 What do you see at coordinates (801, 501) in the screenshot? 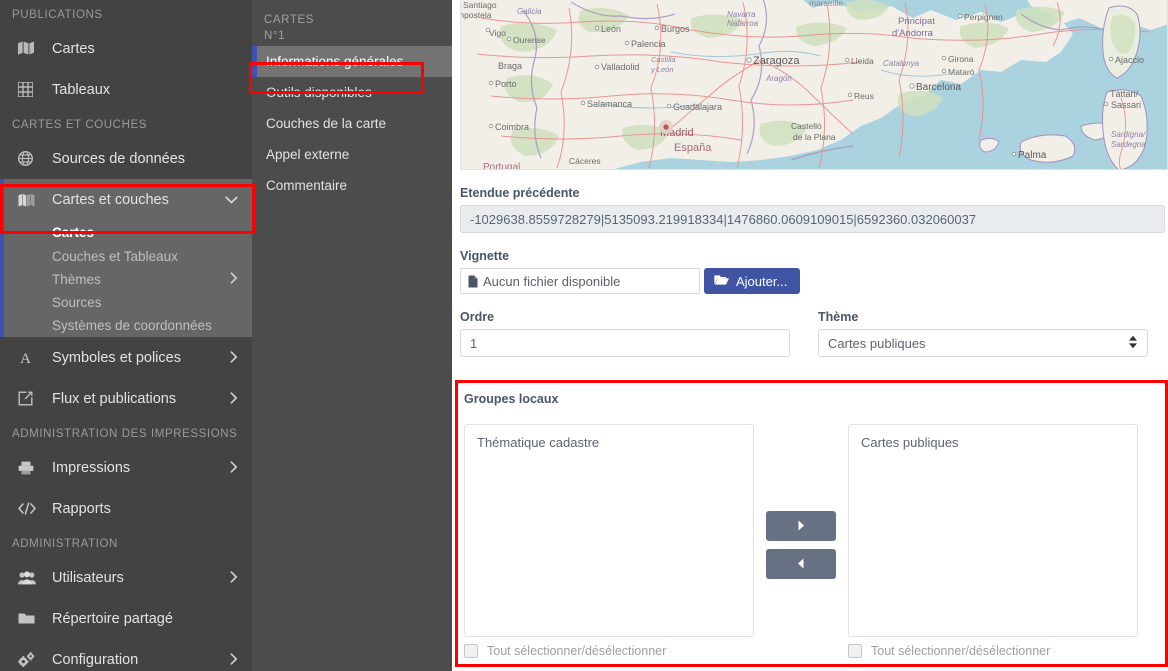
I see `transfer-buttons` at bounding box center [801, 501].